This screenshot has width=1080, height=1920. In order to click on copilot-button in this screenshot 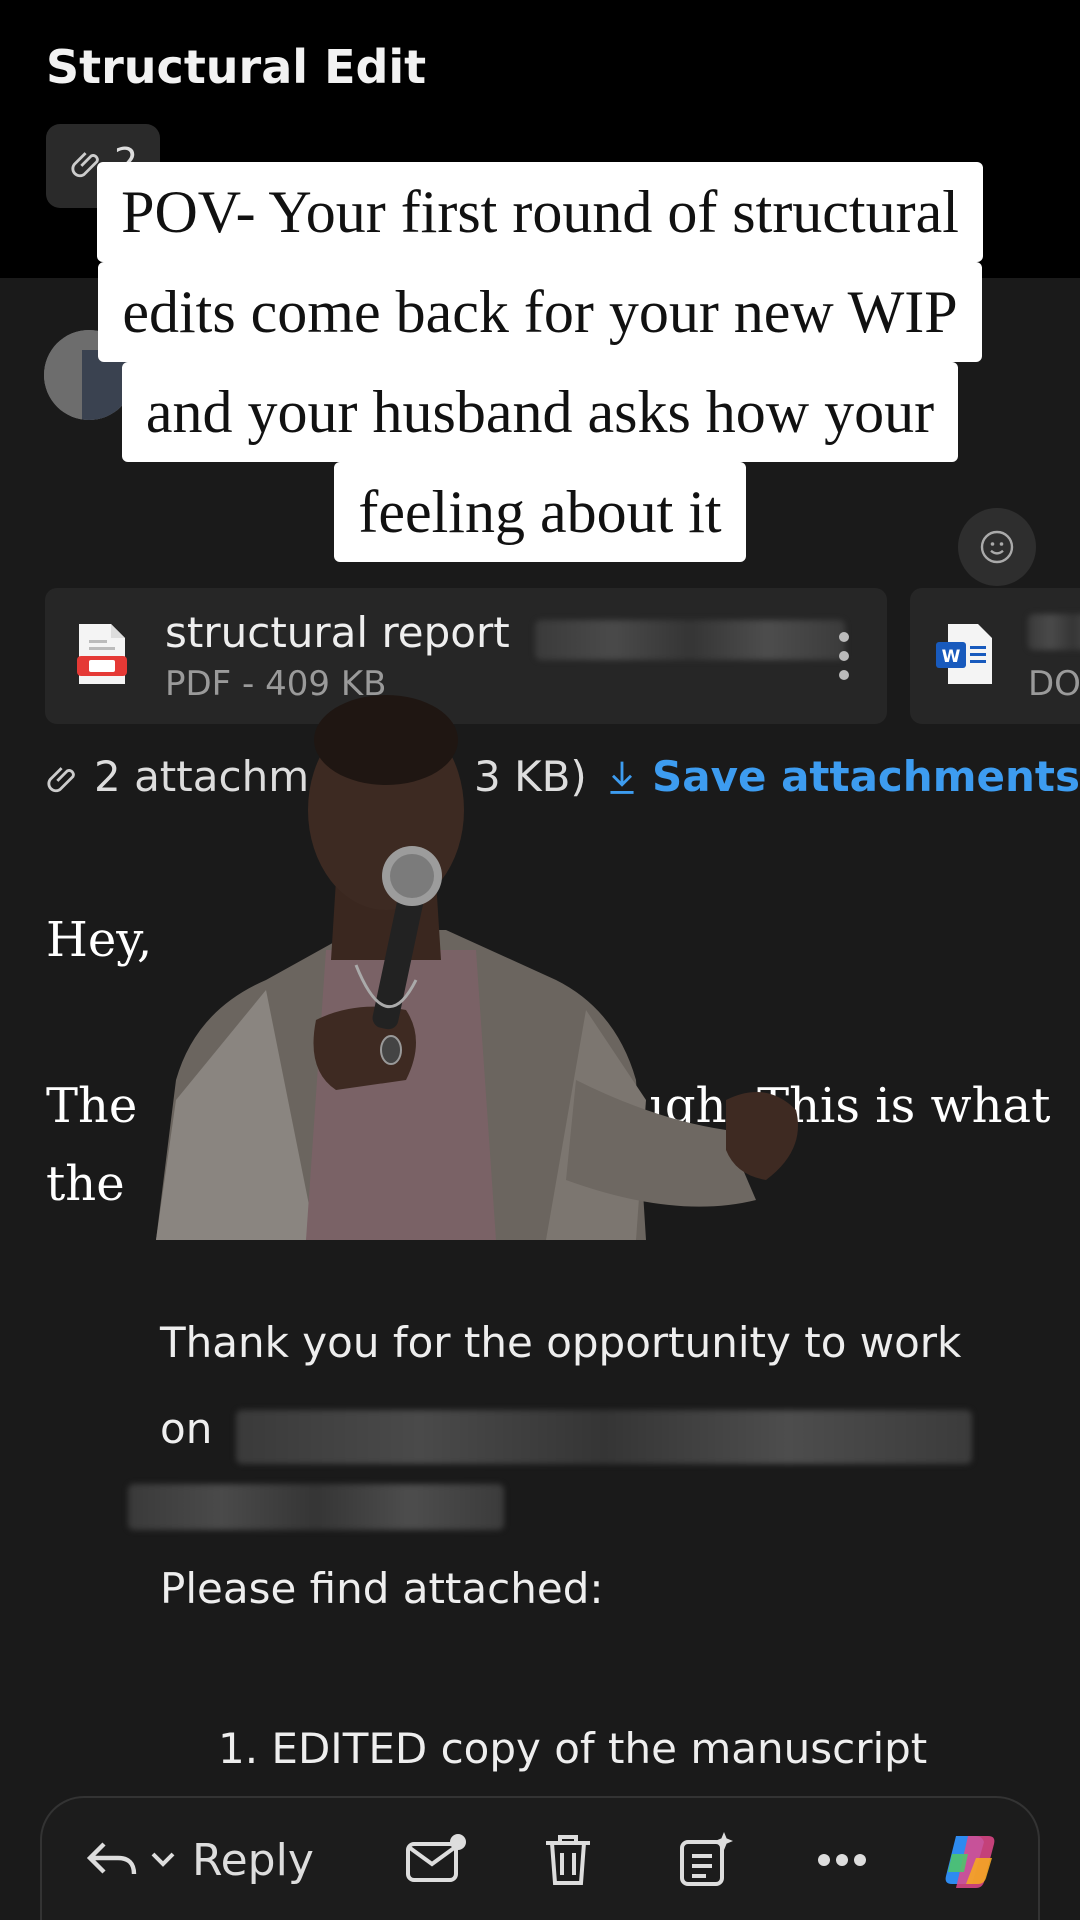, I will do `click(972, 1860)`.